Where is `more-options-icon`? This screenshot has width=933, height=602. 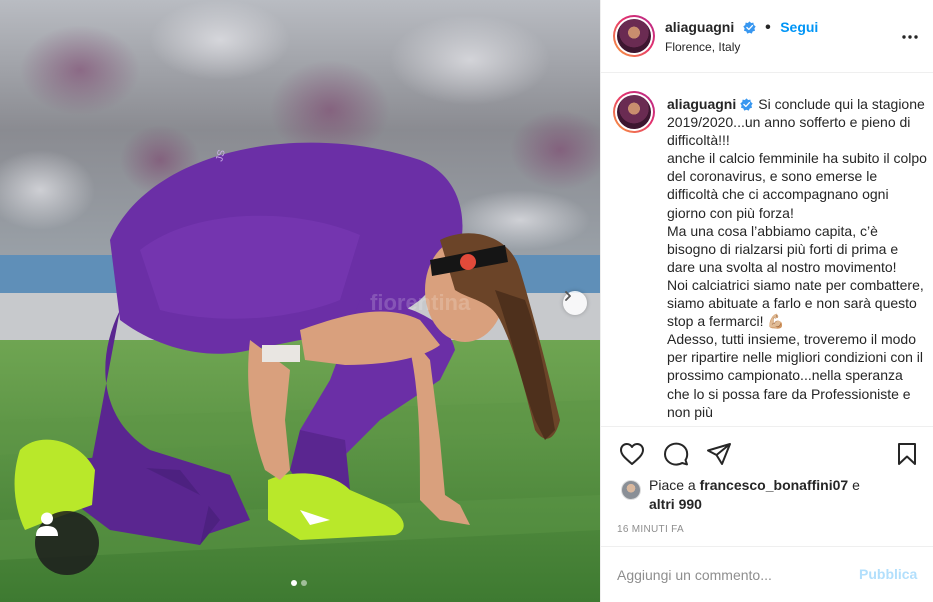 more-options-icon is located at coordinates (910, 37).